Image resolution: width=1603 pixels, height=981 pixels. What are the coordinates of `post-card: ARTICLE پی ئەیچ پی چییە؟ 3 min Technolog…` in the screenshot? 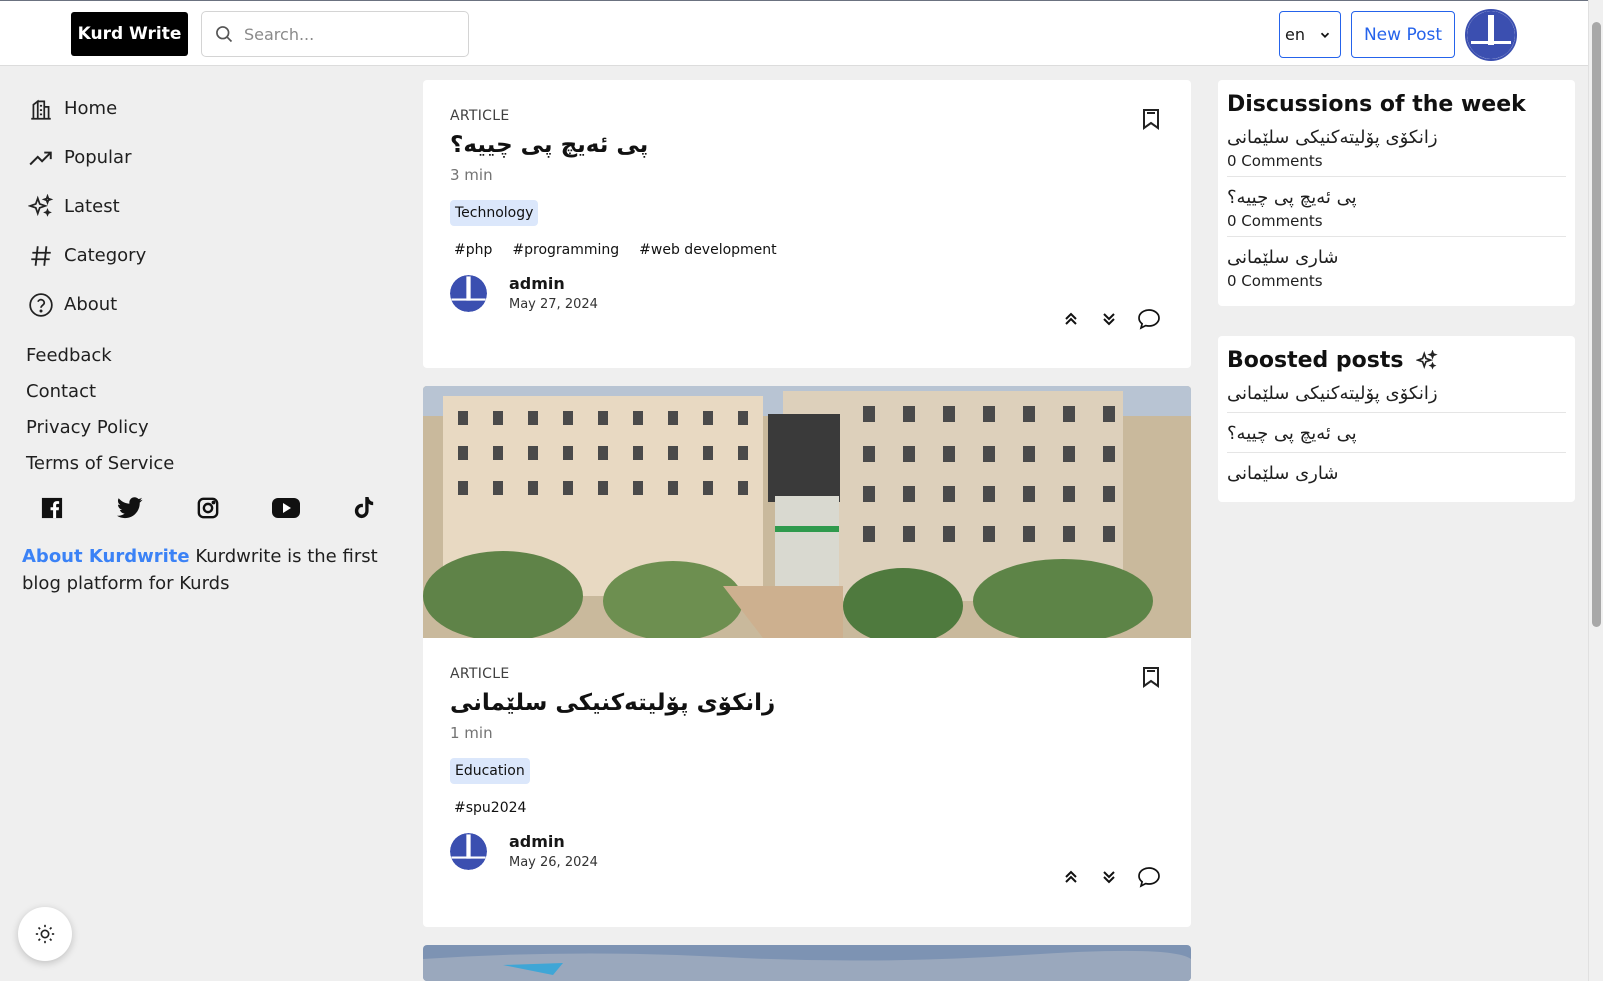 It's located at (807, 224).